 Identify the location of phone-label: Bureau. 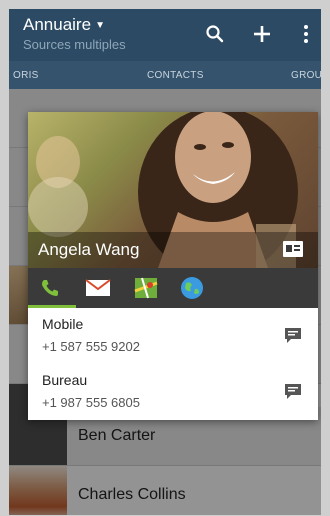
(65, 380).